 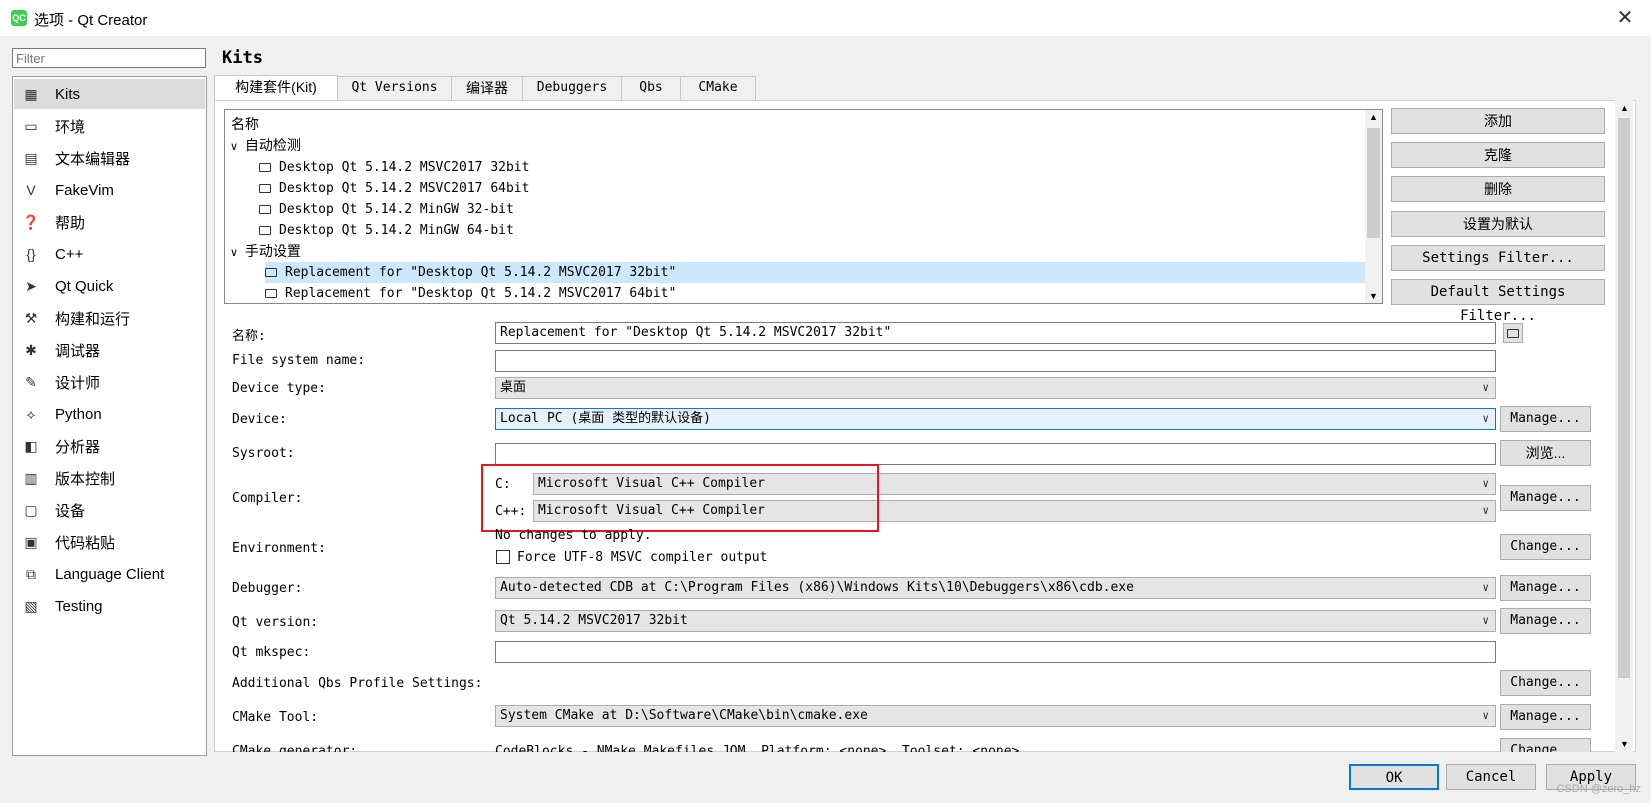 What do you see at coordinates (995, 621) in the screenshot?
I see `qt-version-select: Qt 5.14.2 MSVC2017 32bit ∨` at bounding box center [995, 621].